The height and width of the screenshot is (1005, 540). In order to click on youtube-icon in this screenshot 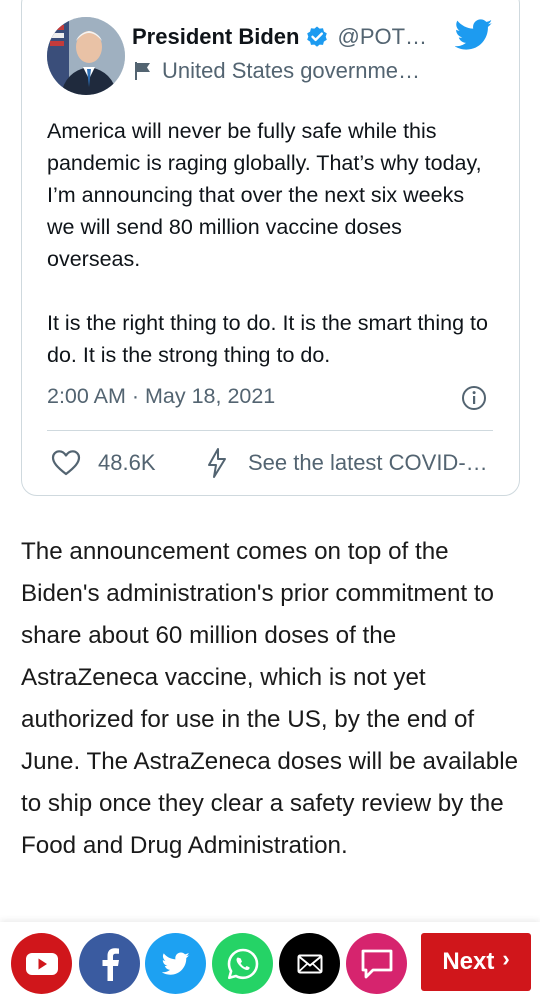, I will do `click(41, 963)`.